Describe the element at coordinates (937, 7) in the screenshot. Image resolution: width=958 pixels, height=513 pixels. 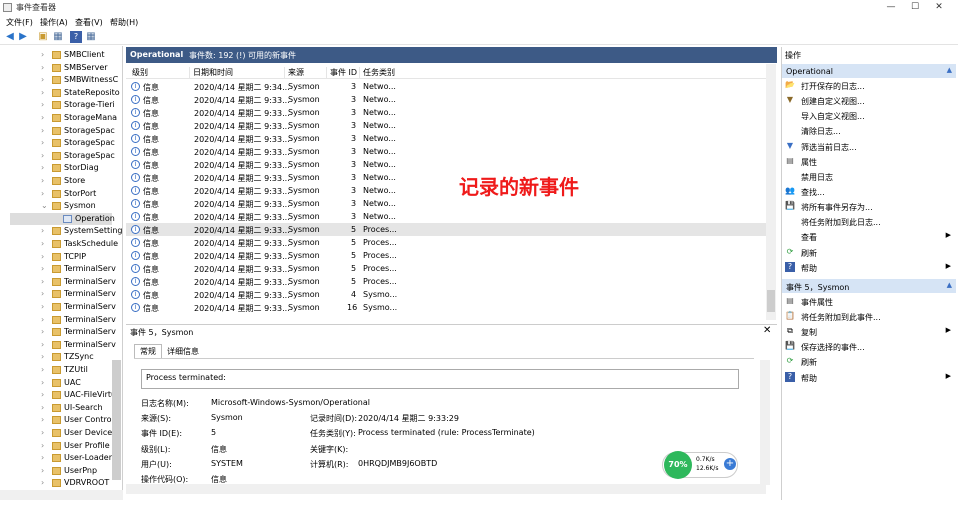
I see `close-button: ✕` at that location.